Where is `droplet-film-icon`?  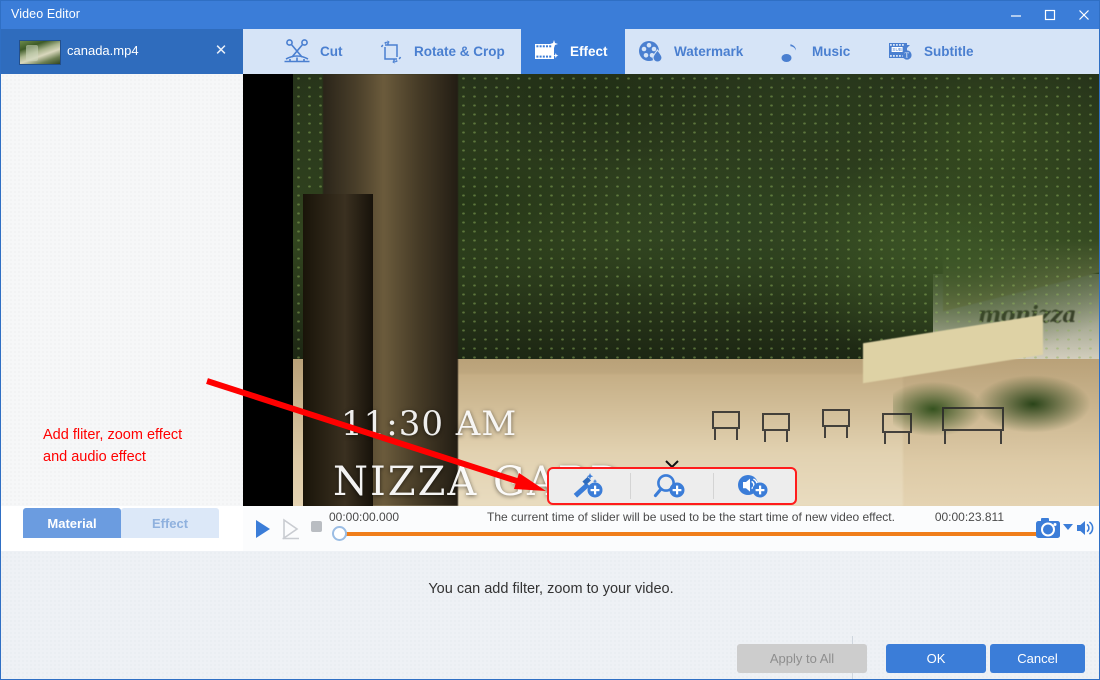 droplet-film-icon is located at coordinates (651, 52).